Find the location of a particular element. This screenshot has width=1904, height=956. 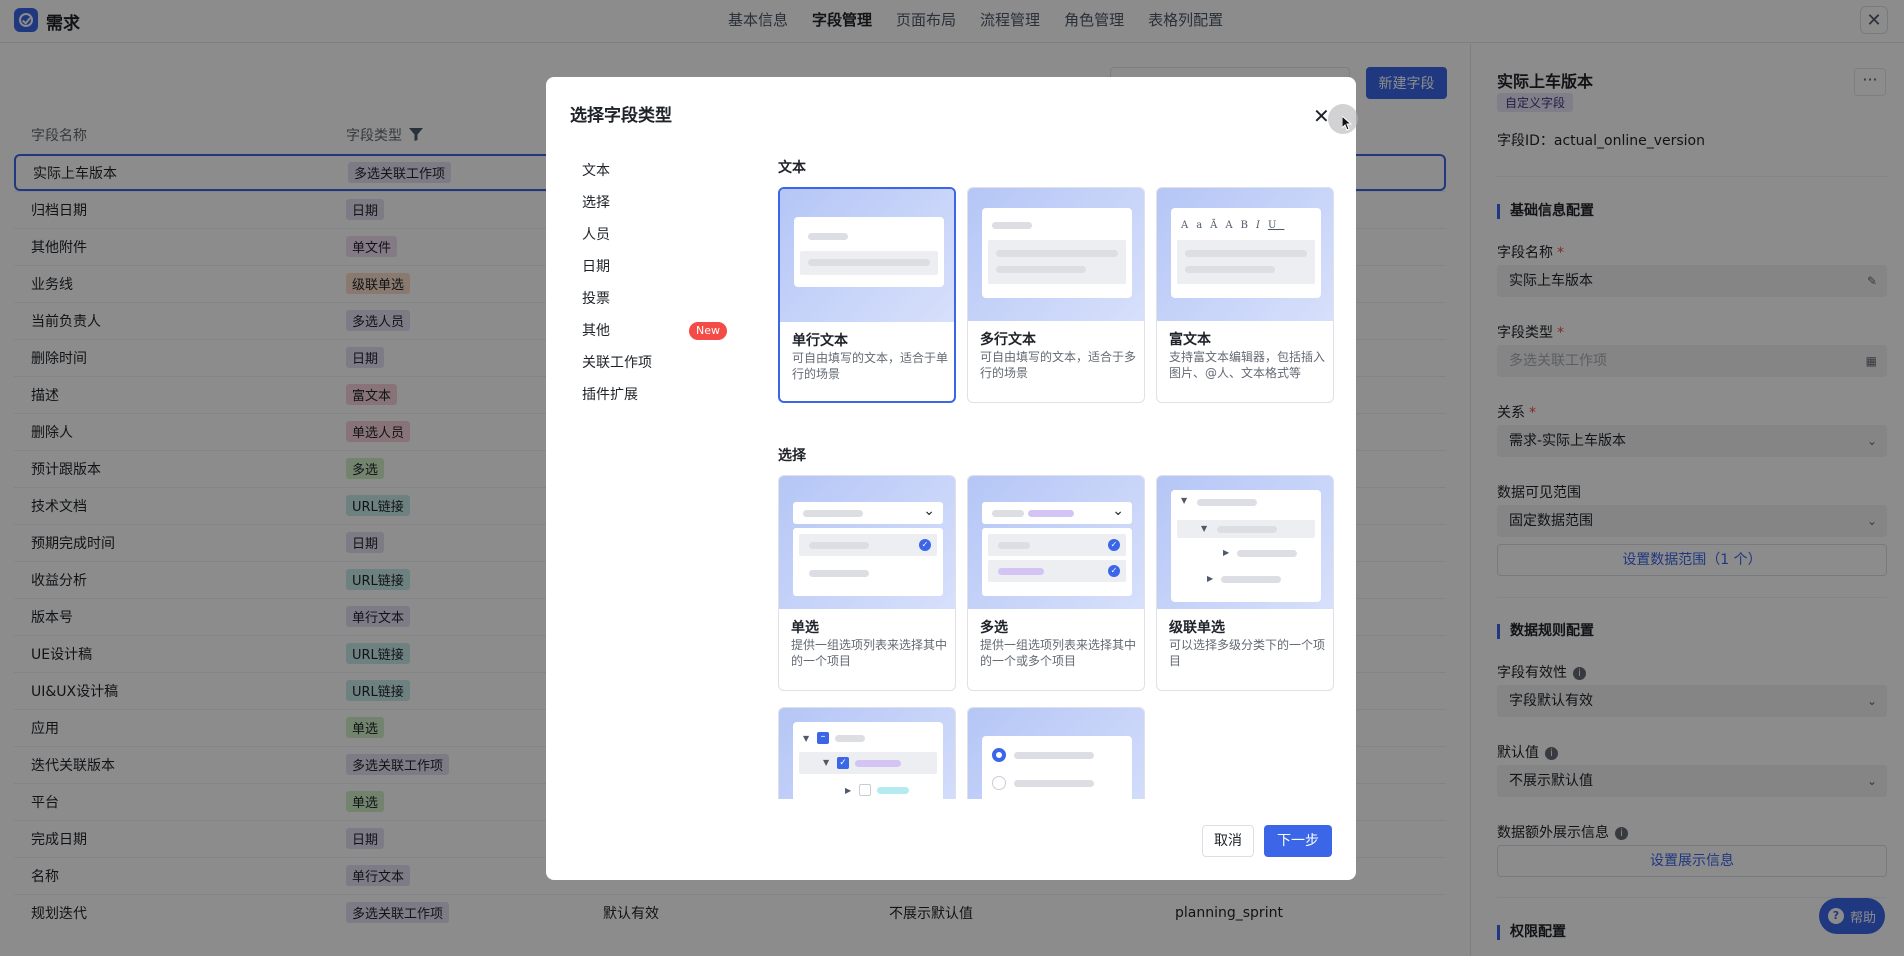

multi-line-text-illustration is located at coordinates (1056, 254).